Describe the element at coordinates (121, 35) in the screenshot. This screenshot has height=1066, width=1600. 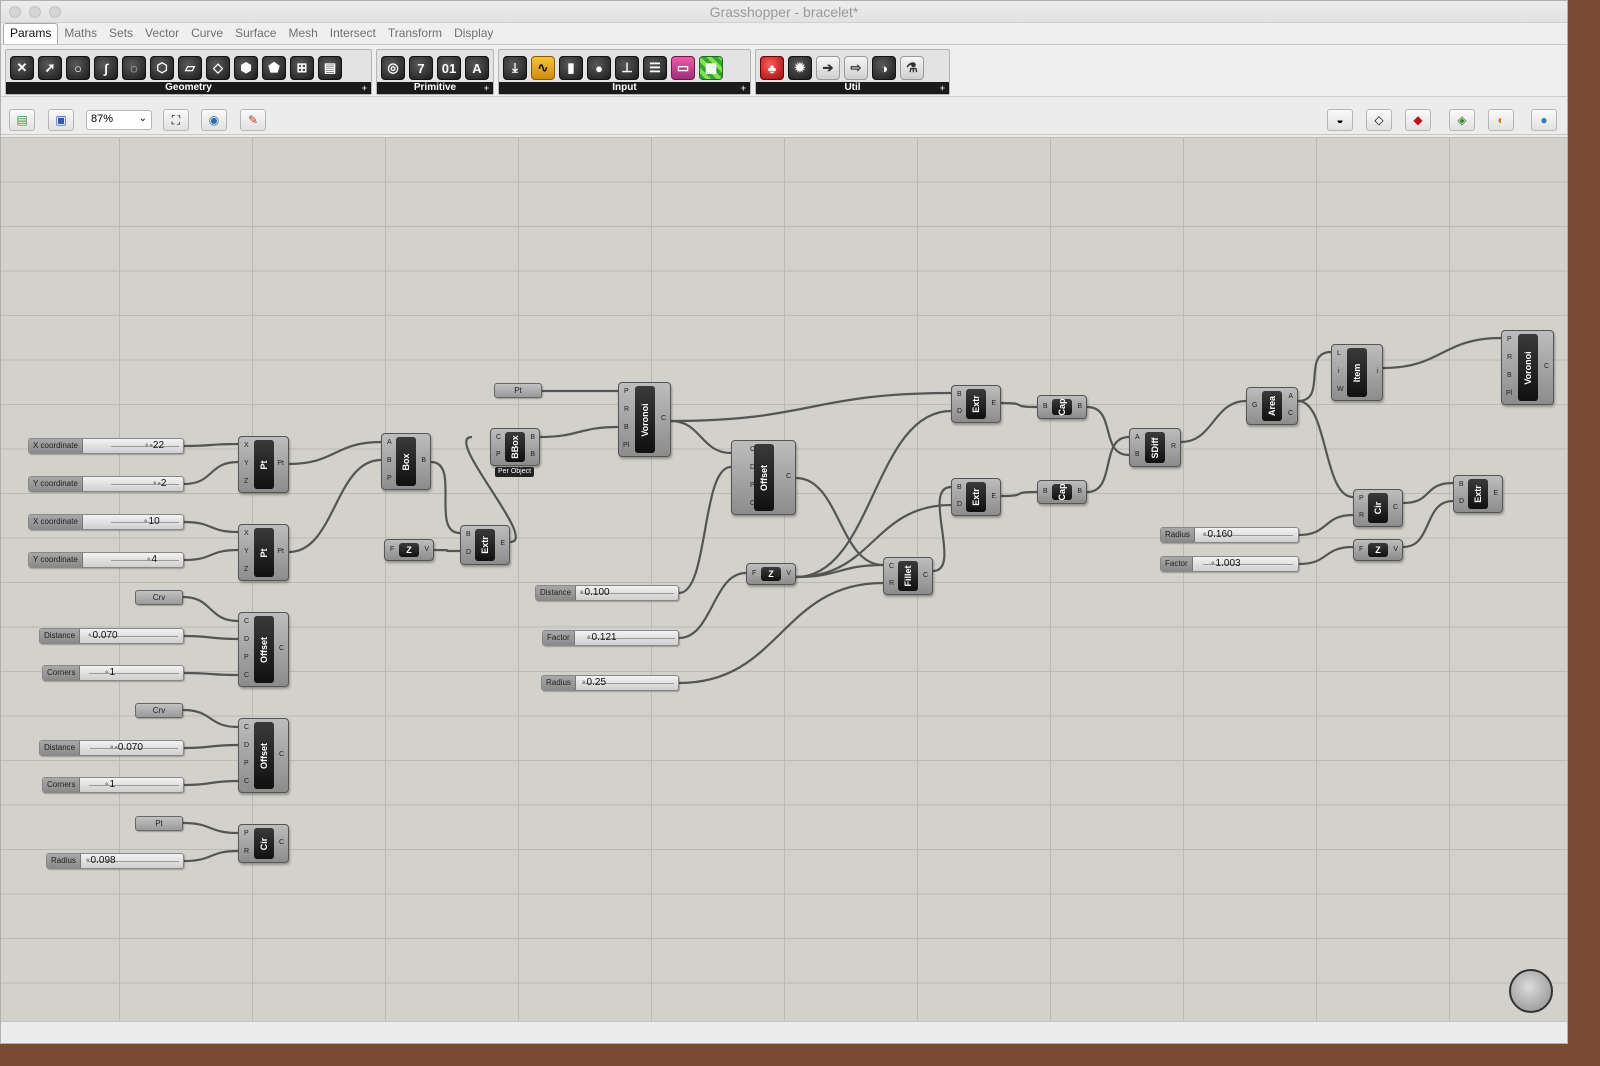
I see `tab-sets: Sets` at that location.